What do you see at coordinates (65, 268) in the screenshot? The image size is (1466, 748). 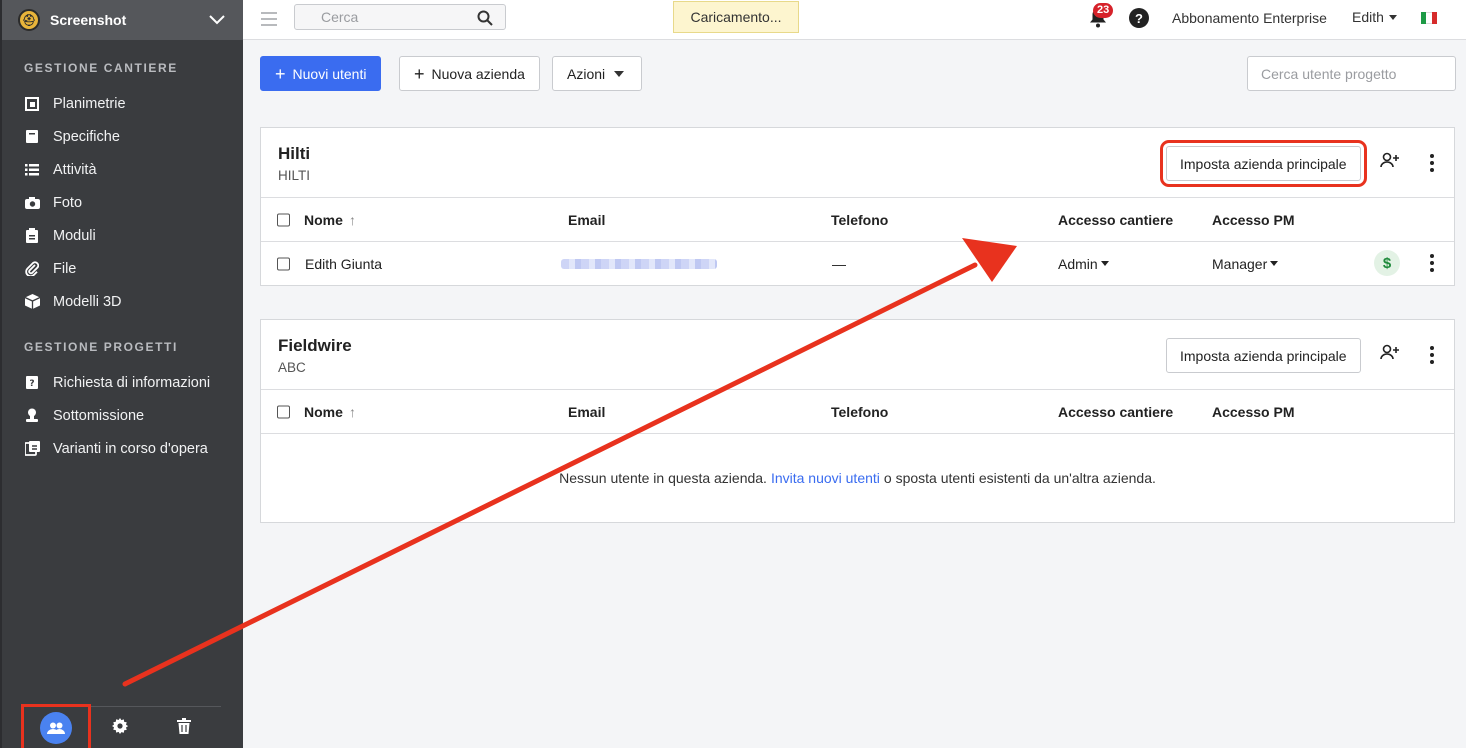 I see `sidebar-item-label: File` at bounding box center [65, 268].